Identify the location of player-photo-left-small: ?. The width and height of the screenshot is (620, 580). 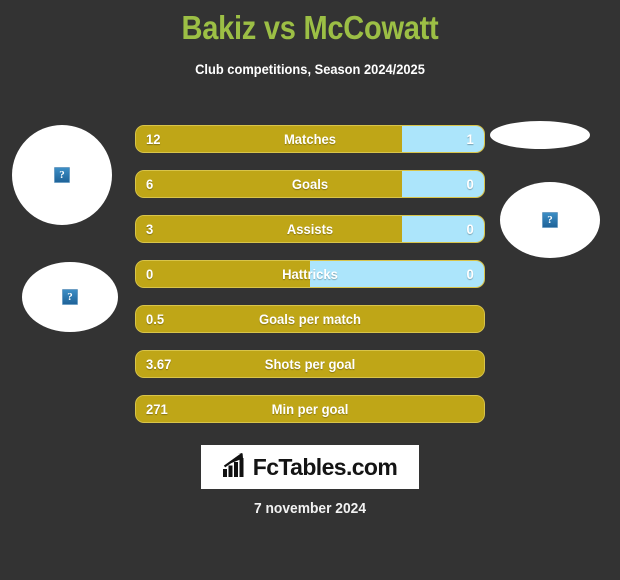
(70, 297).